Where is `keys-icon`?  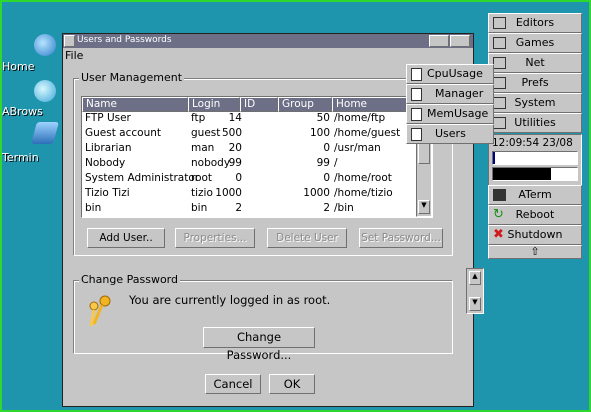
keys-icon is located at coordinates (100, 312).